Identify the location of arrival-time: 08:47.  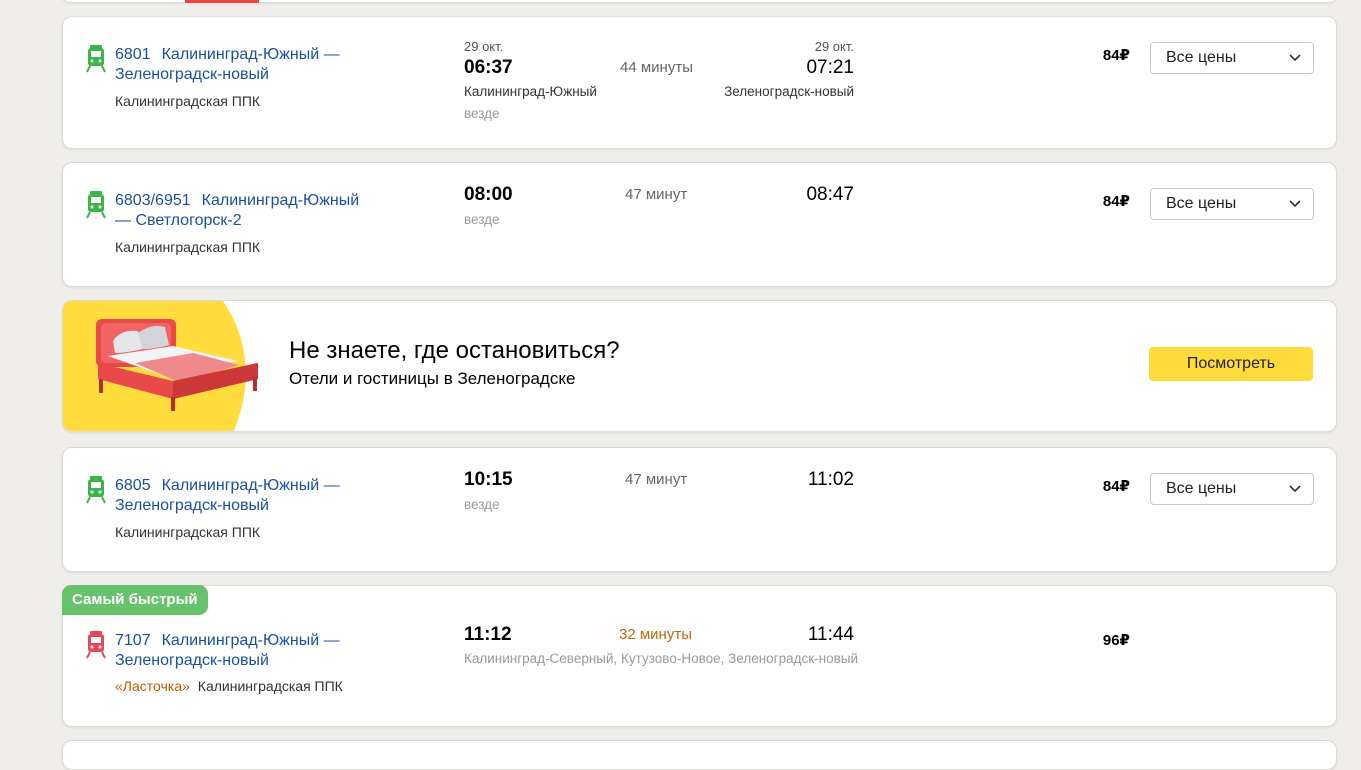
(830, 194).